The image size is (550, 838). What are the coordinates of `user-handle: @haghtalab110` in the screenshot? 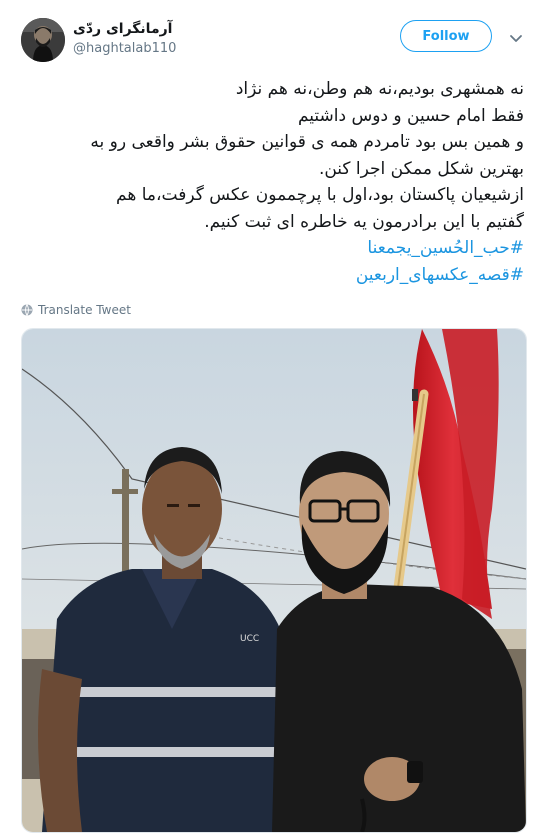 It's located at (124, 48).